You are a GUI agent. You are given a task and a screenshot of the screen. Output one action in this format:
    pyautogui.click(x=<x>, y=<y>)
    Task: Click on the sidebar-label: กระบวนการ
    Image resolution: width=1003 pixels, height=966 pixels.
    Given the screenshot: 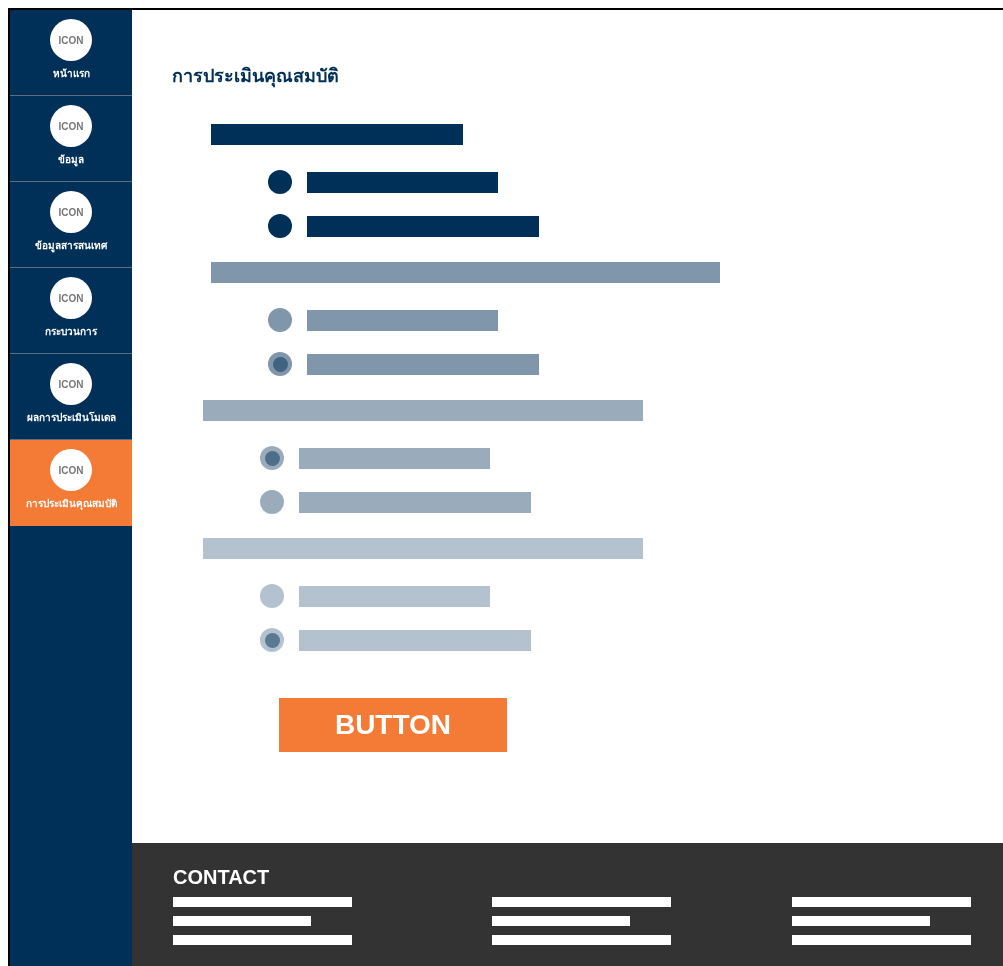 What is the action you would take?
    pyautogui.click(x=71, y=332)
    